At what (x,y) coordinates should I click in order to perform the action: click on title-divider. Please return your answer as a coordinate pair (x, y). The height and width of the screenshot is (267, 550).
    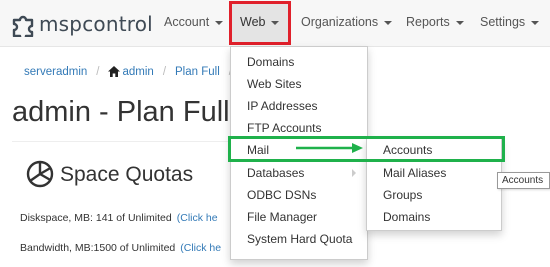
    Looking at the image, I should click on (127, 141).